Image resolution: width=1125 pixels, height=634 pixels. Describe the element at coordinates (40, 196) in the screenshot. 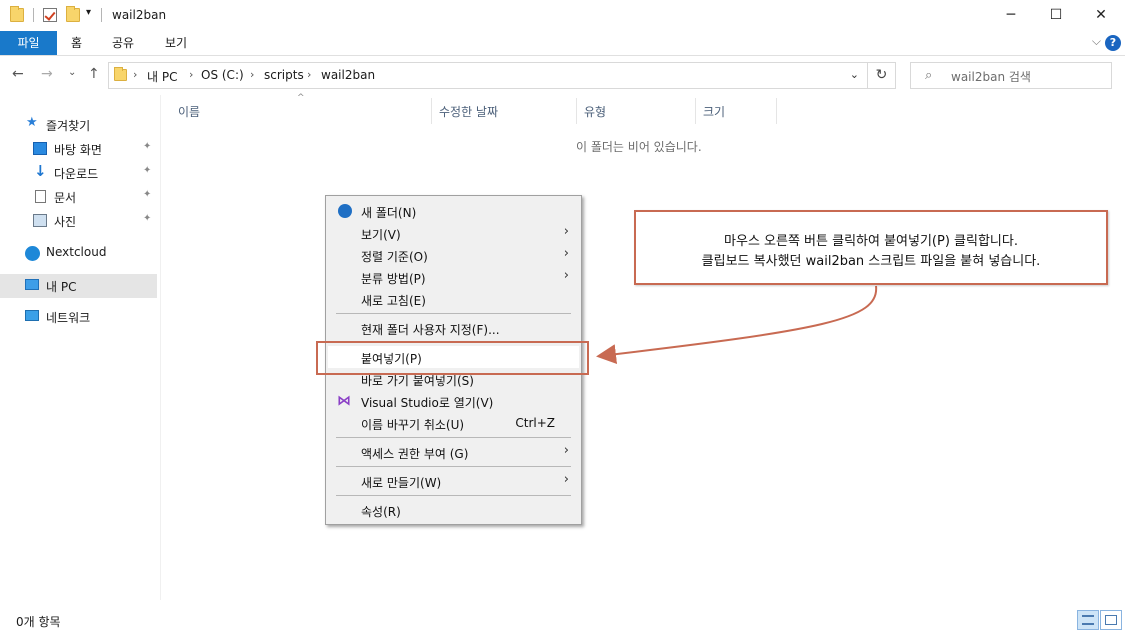

I see `document-icon` at that location.